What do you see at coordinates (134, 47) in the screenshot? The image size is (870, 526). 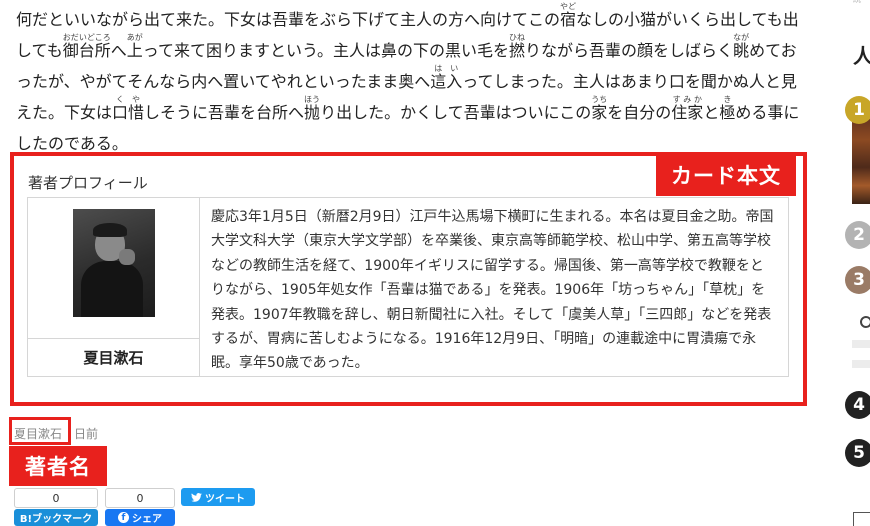 I see `furigana-word: 上あが` at bounding box center [134, 47].